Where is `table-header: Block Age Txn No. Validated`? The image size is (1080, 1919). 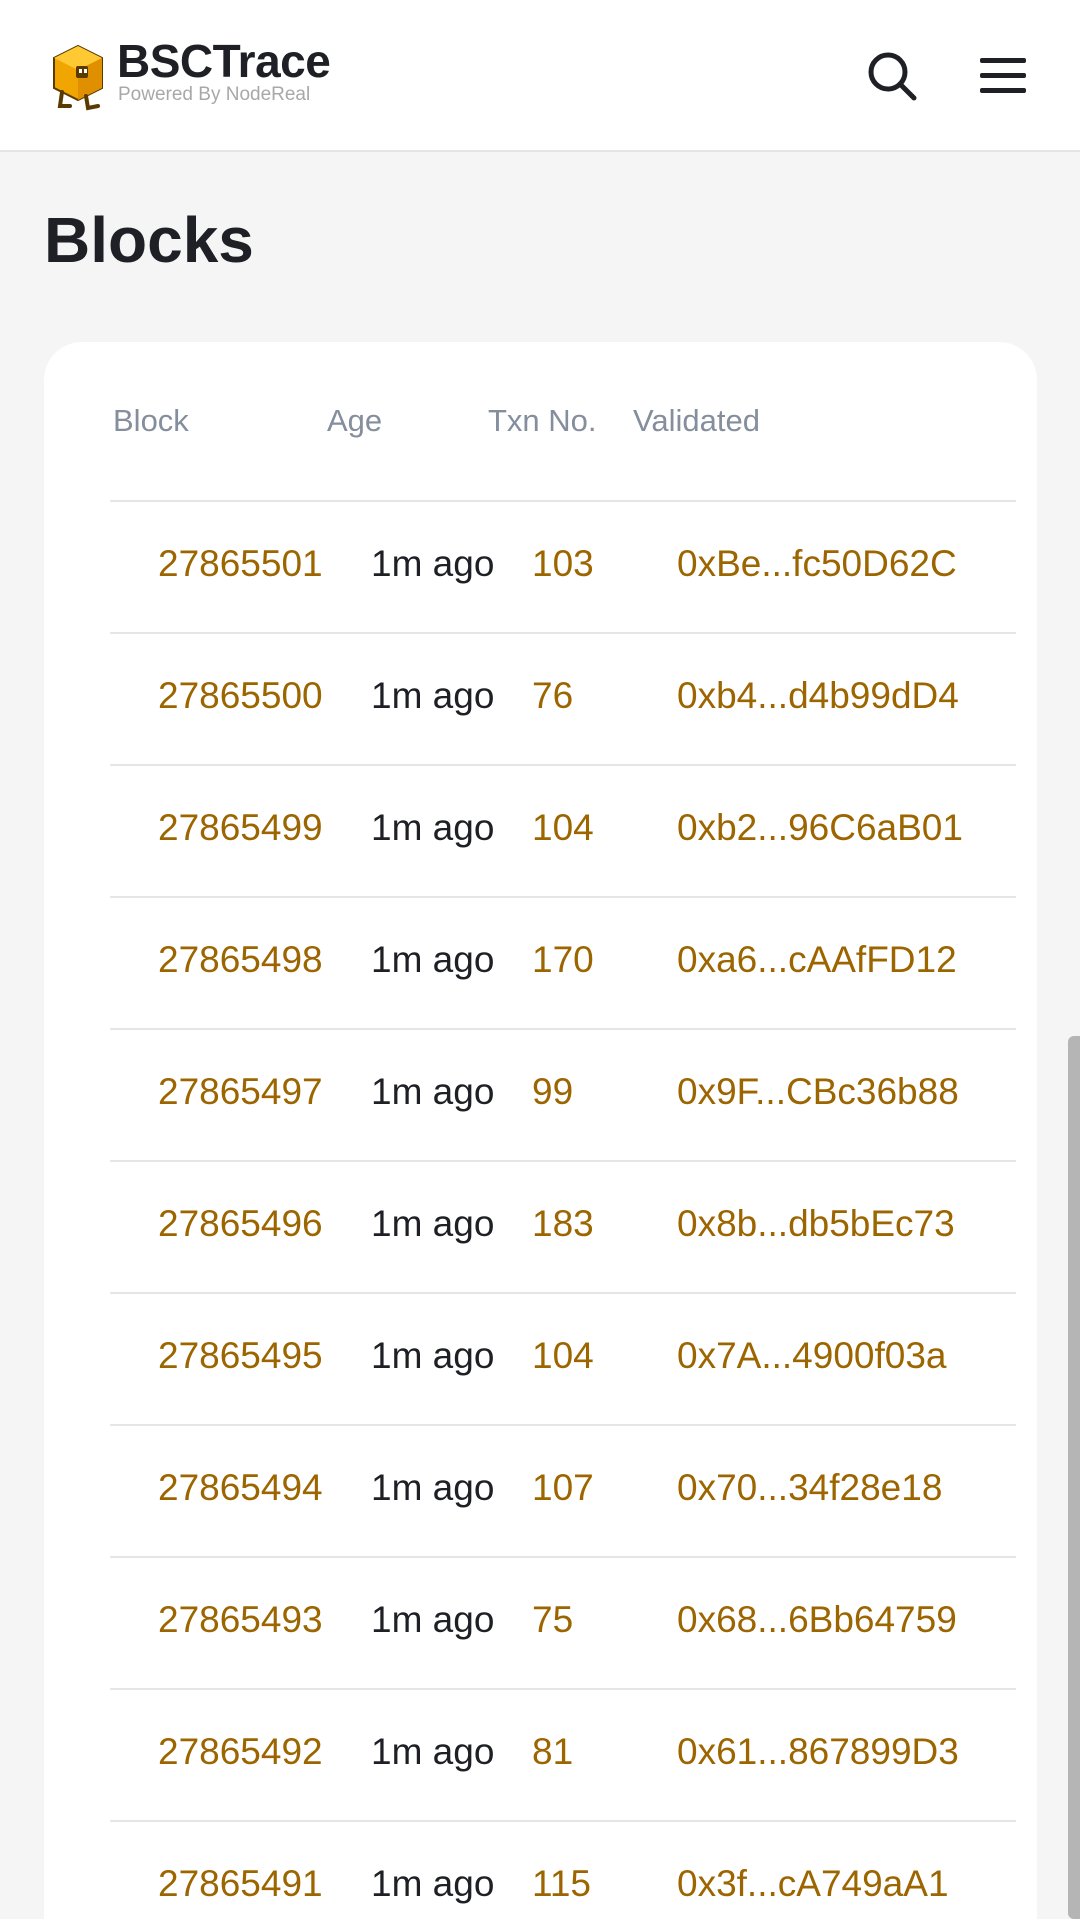
table-header: Block Age Txn No. Validated is located at coordinates (540, 422).